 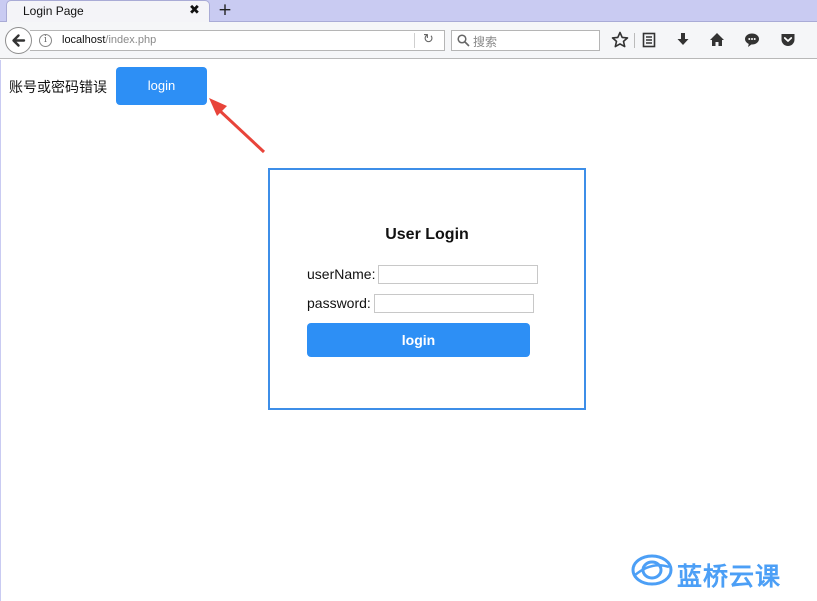 What do you see at coordinates (620, 40) in the screenshot?
I see `bookmark-star-icon` at bounding box center [620, 40].